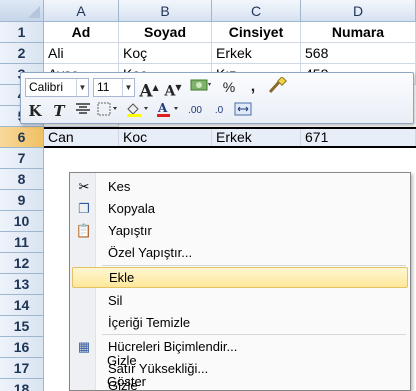 The image size is (416, 391). Describe the element at coordinates (103, 86) in the screenshot. I see `font-size-value: 11` at that location.